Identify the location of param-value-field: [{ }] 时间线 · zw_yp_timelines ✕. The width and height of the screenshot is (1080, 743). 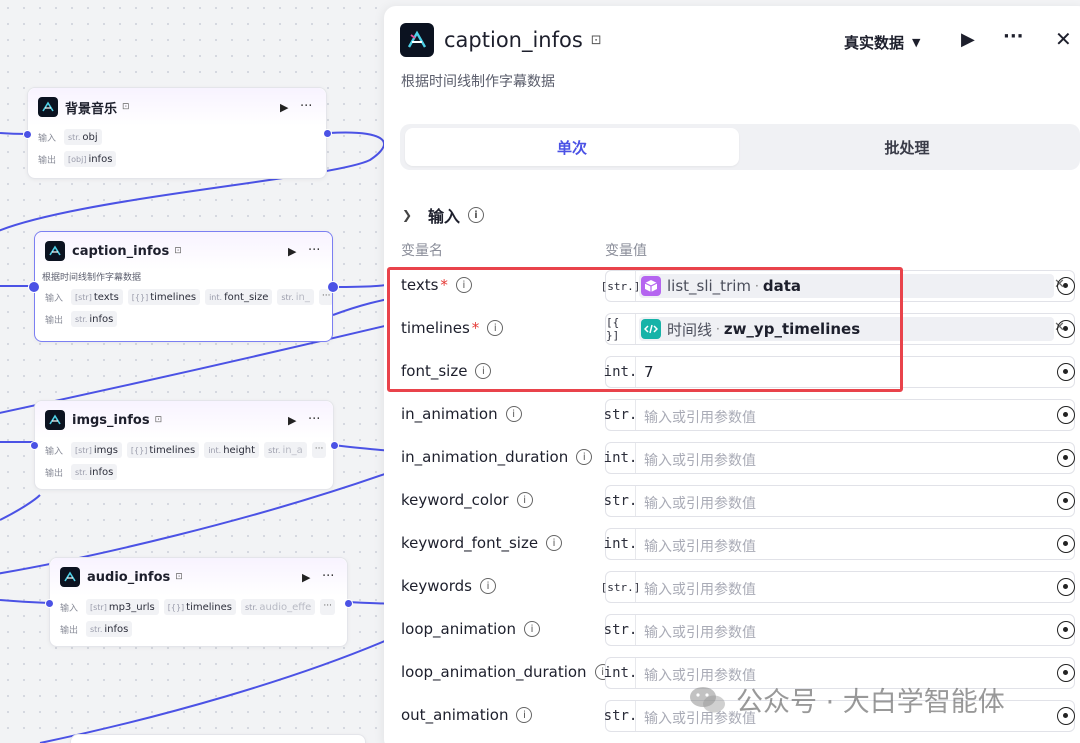
(840, 329).